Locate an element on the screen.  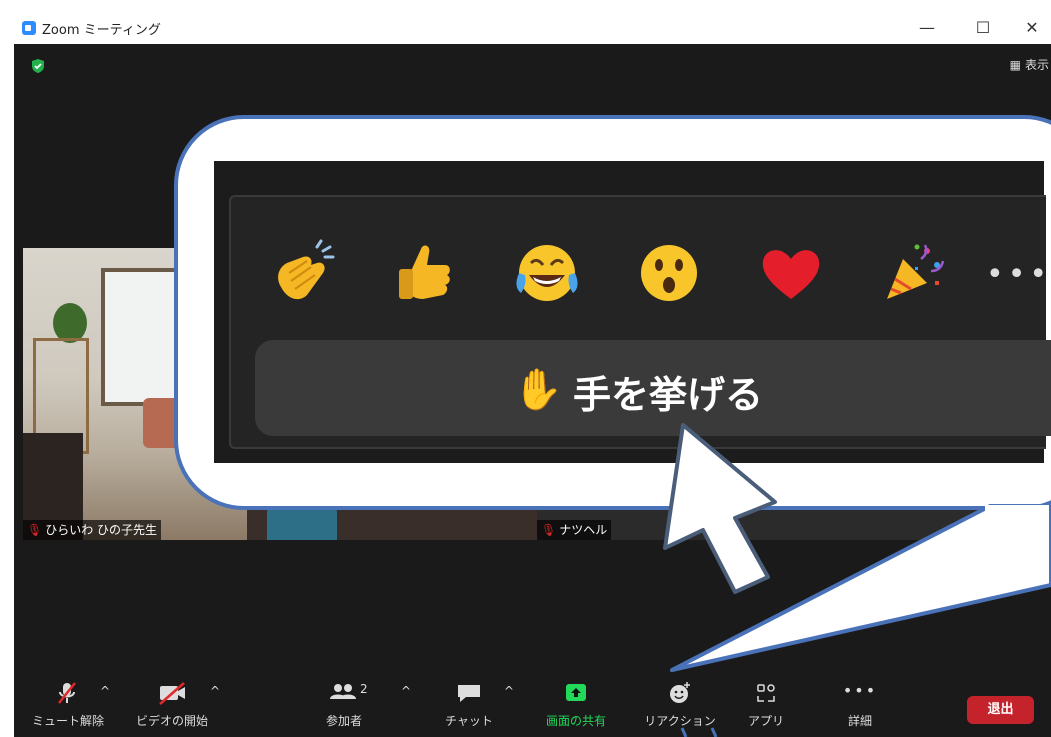
start-video-button: ビデオの開始 is located at coordinates (172, 704).